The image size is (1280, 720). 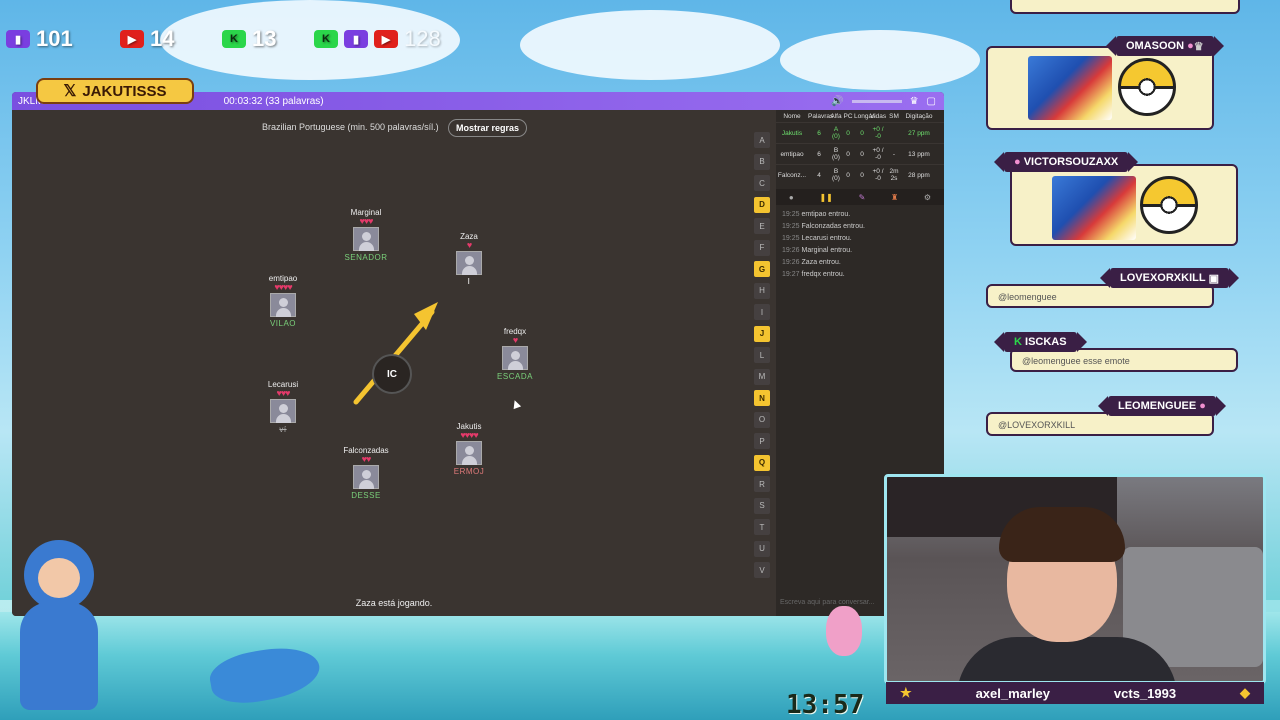 What do you see at coordinates (906, 692) in the screenshot?
I see `star-icon: ★` at bounding box center [906, 692].